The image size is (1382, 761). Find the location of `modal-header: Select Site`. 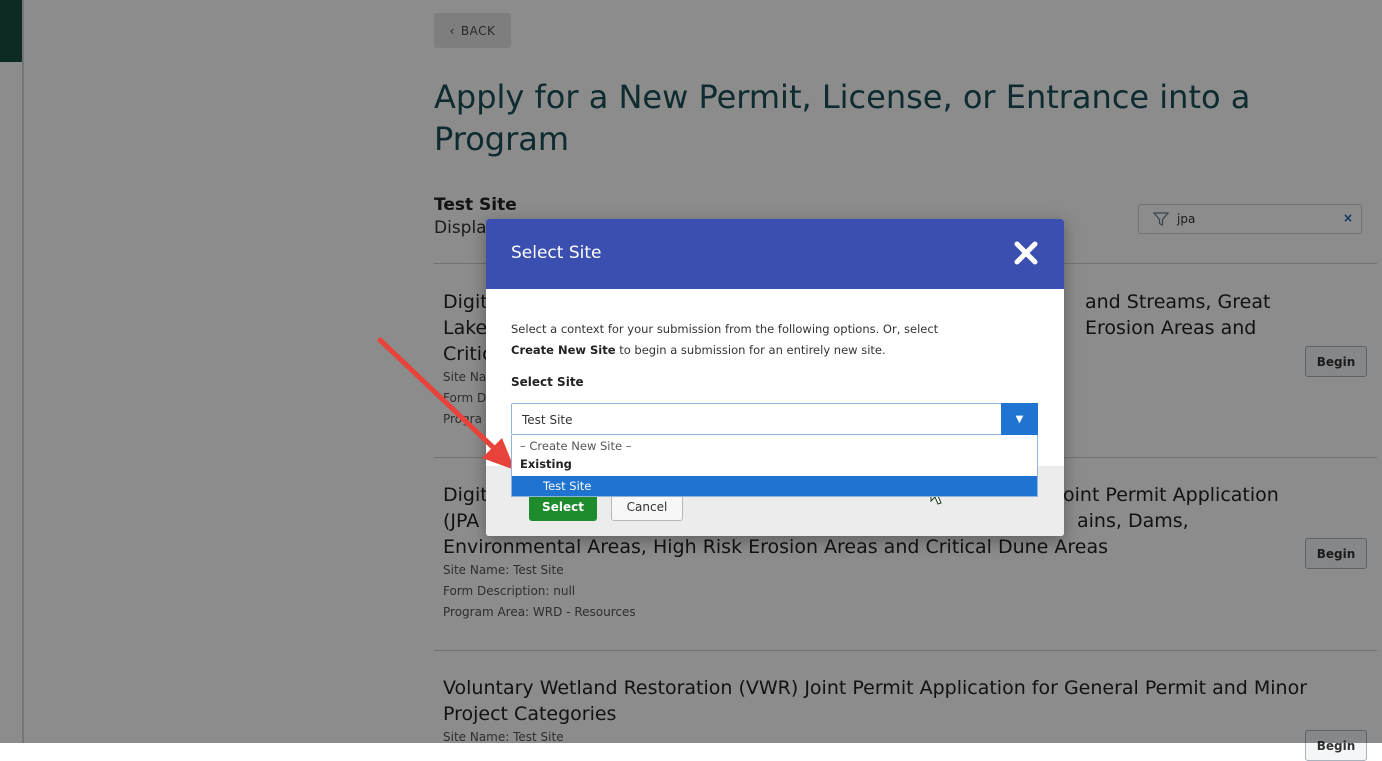

modal-header: Select Site is located at coordinates (775, 254).